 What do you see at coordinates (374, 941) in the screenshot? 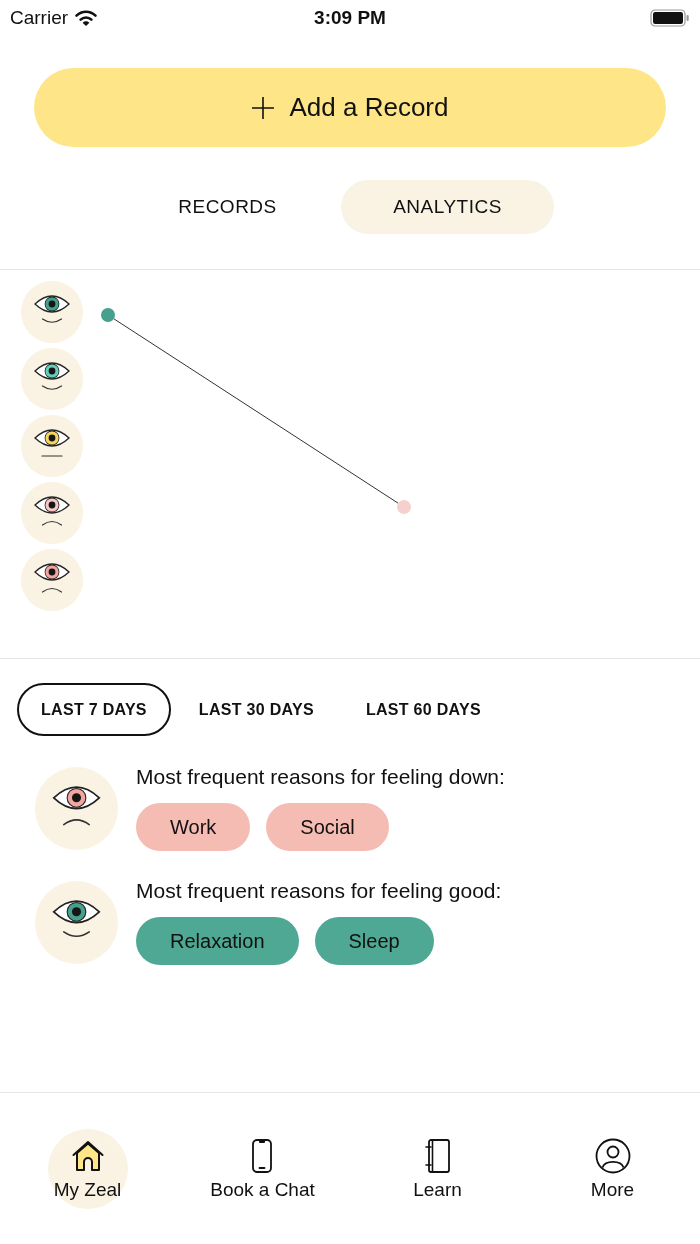
I see `reason-tag: Sleep` at bounding box center [374, 941].